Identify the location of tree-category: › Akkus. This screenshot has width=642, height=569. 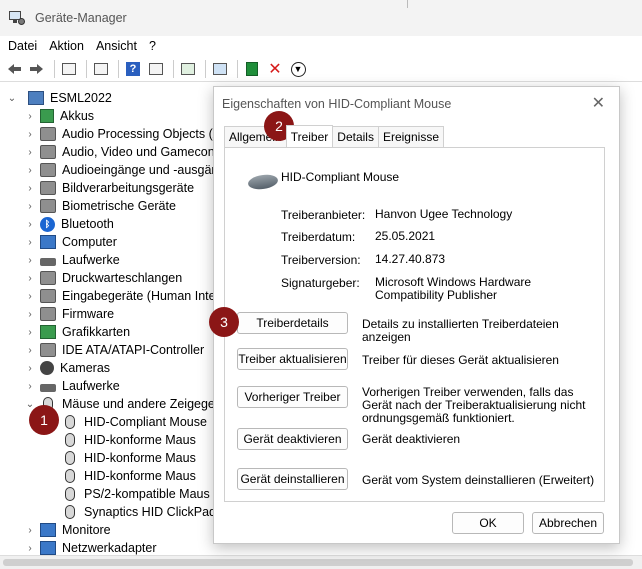
(59, 116).